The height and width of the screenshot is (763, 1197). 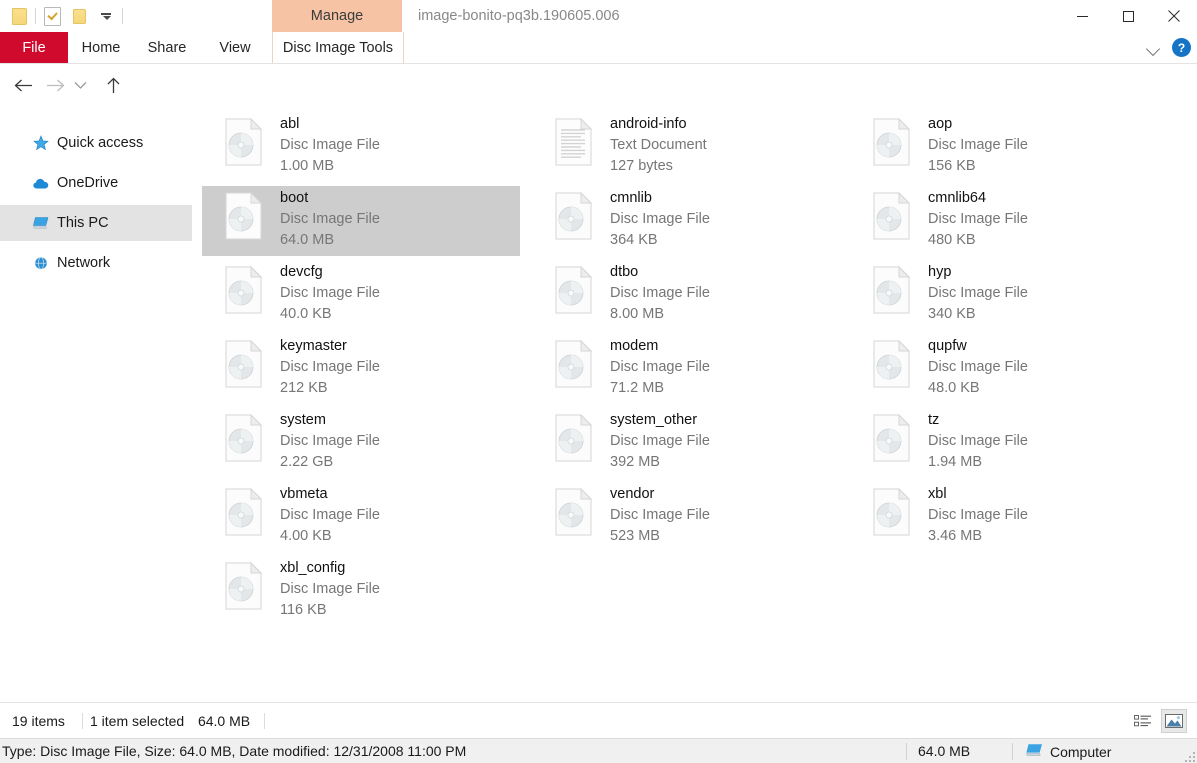 What do you see at coordinates (294, 198) in the screenshot?
I see `file-name: boot` at bounding box center [294, 198].